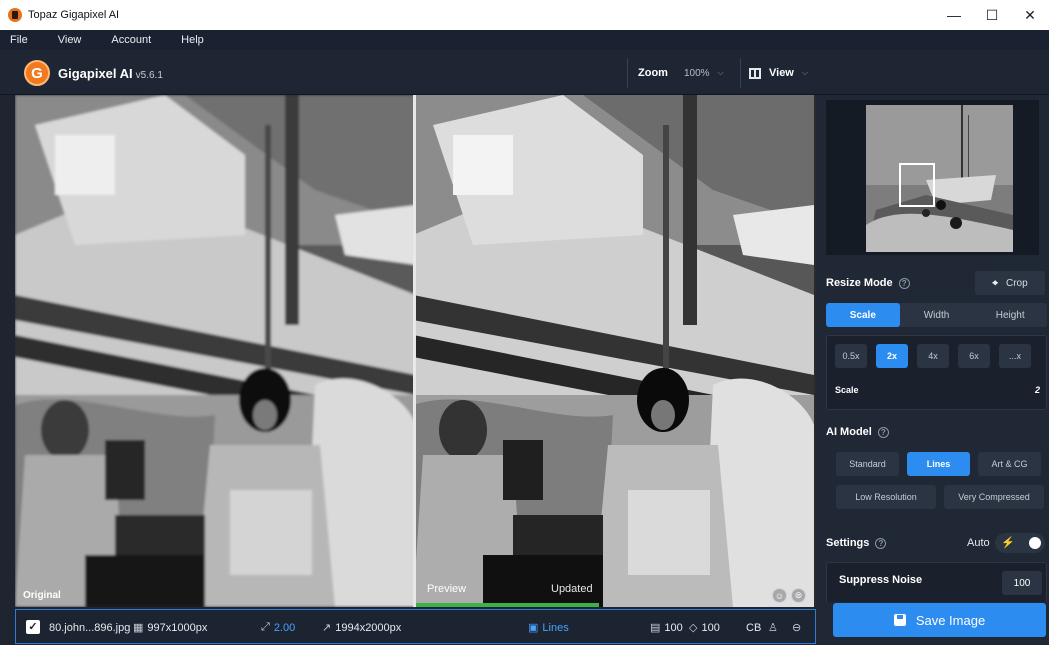 Image resolution: width=1049 pixels, height=645 pixels. I want to click on scale-0-5x-button: 0.5x, so click(851, 356).